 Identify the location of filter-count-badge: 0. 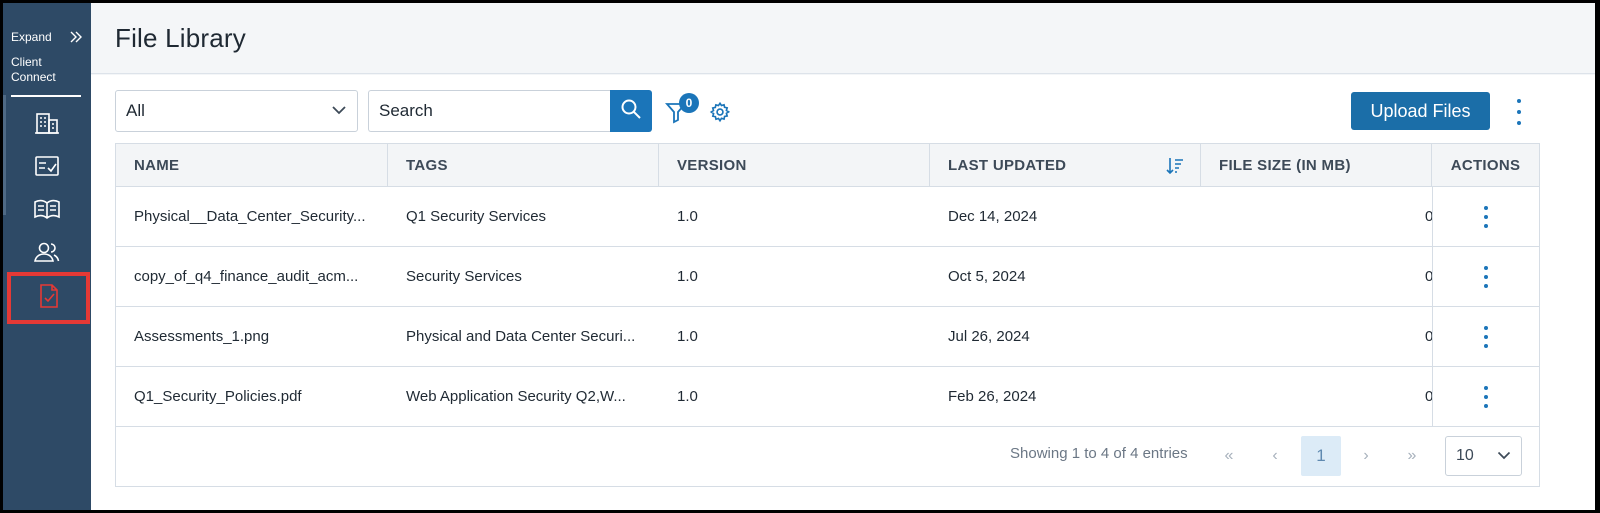
(689, 103).